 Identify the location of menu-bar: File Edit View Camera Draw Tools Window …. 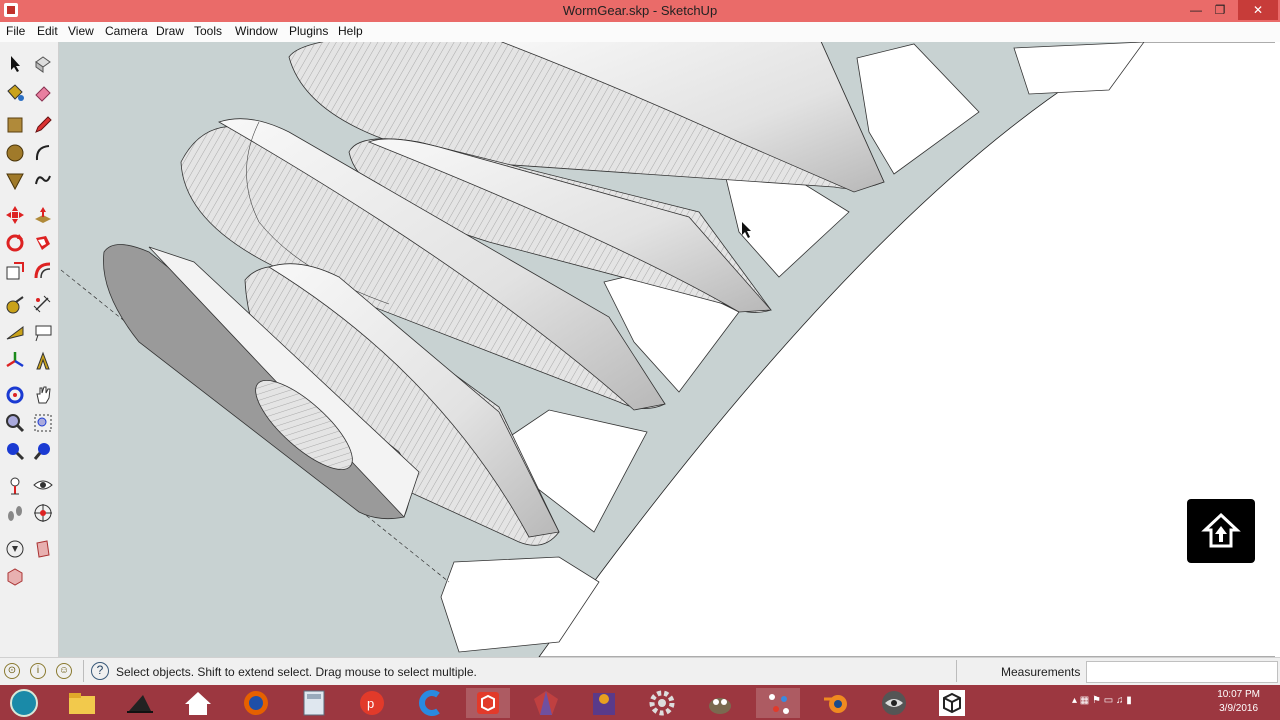
(640, 32).